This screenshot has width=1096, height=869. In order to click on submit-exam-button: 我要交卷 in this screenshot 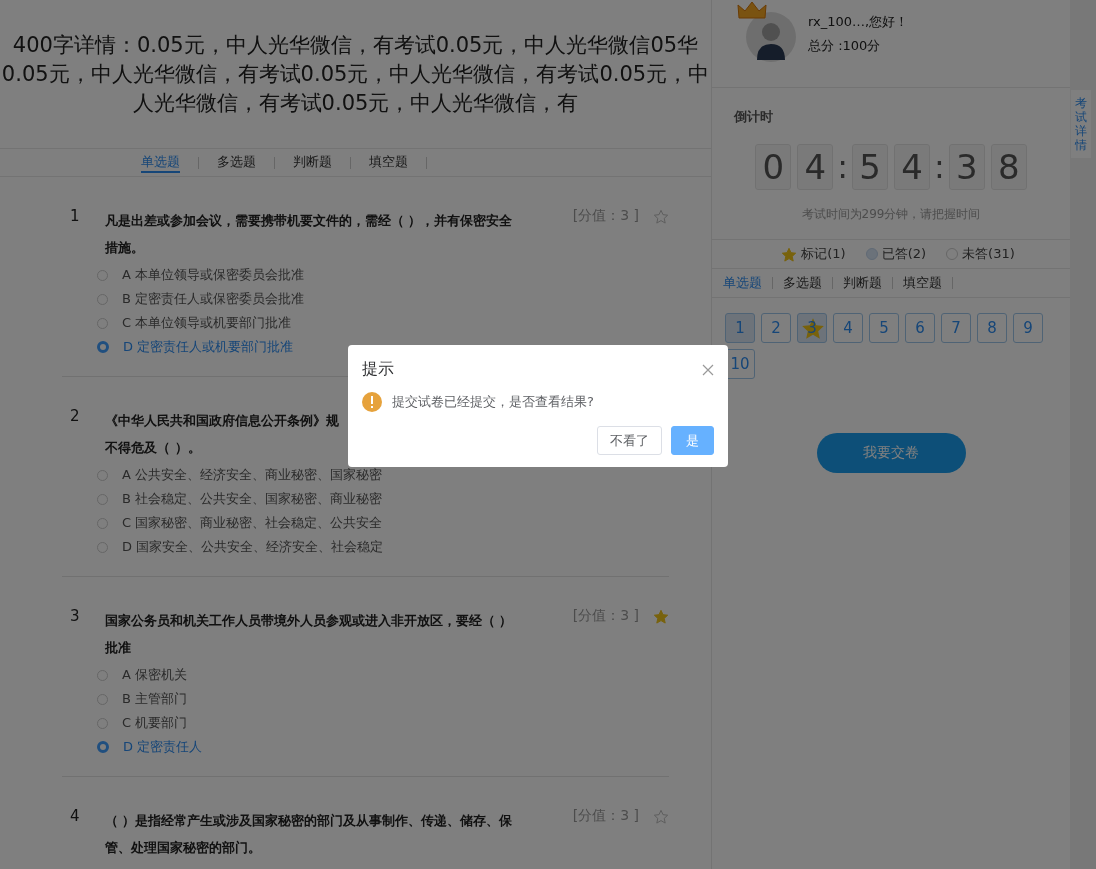, I will do `click(891, 453)`.